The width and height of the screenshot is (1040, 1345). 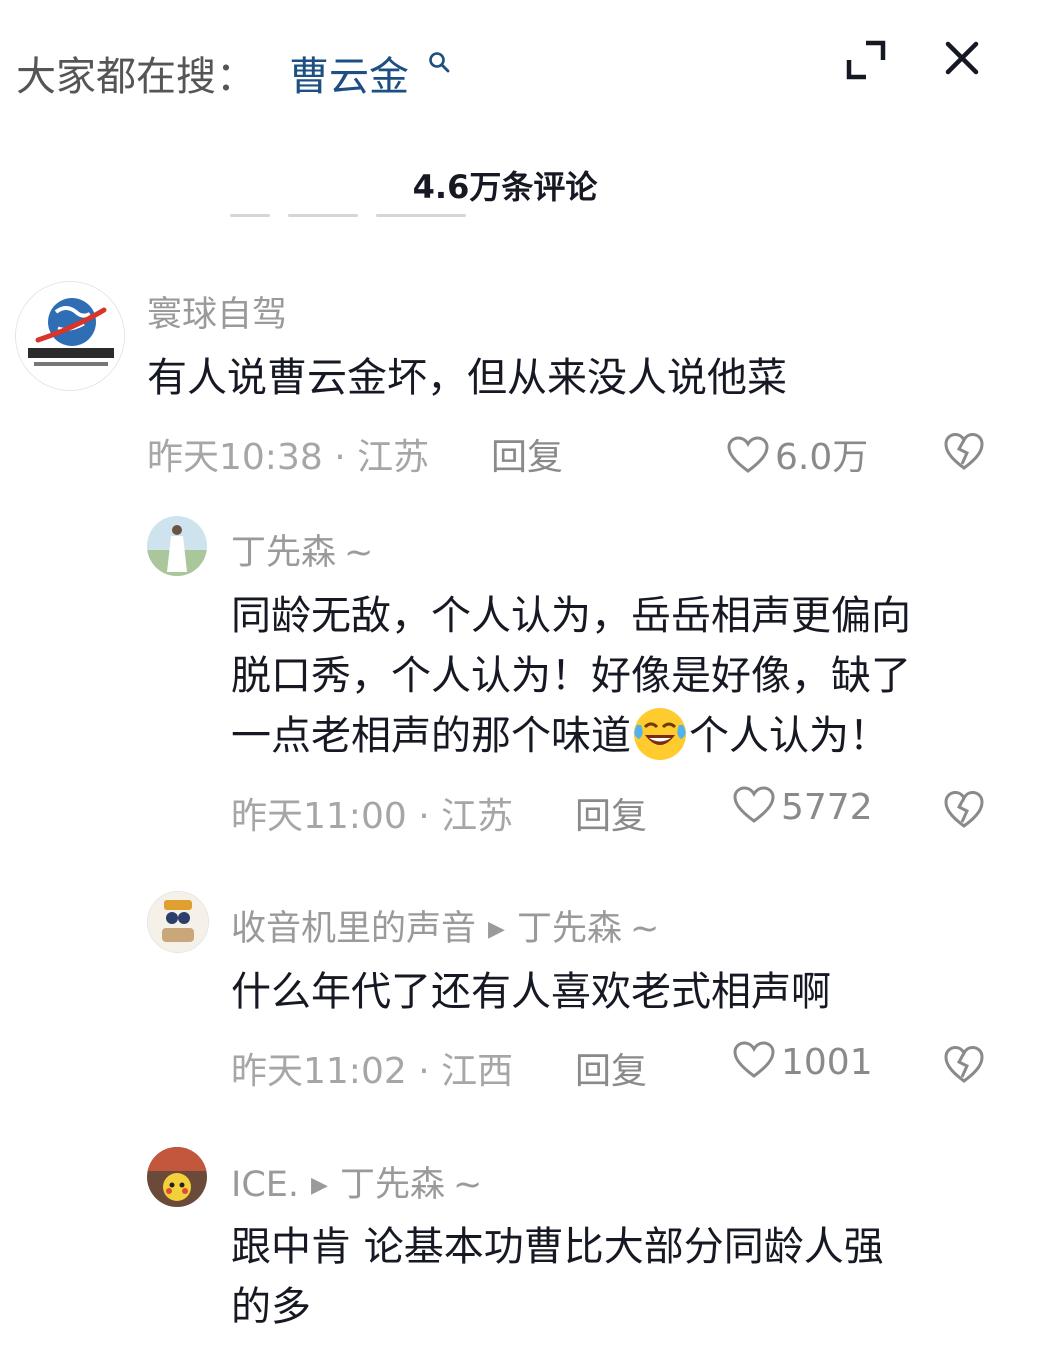 I want to click on search-icon, so click(x=439, y=62).